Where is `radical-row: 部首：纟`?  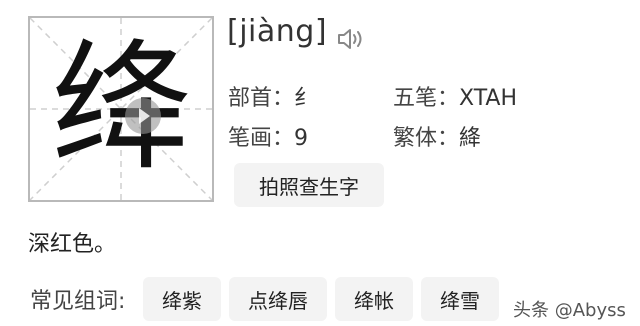 radical-row: 部首：纟 is located at coordinates (272, 96).